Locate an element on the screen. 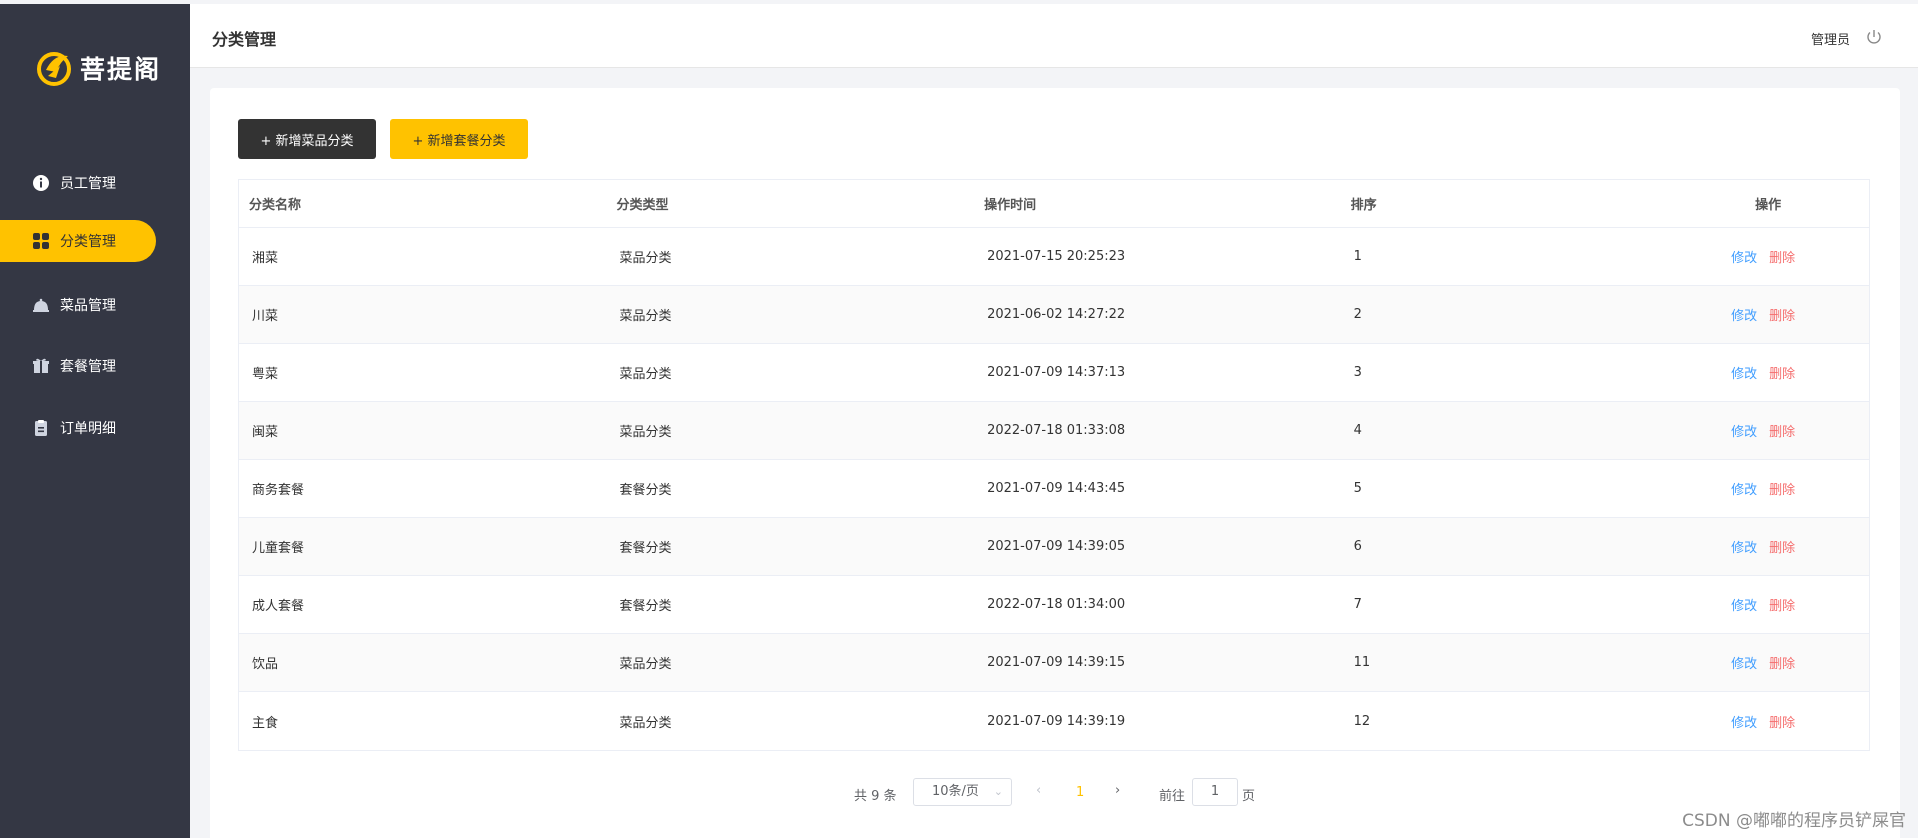 The height and width of the screenshot is (838, 1918). user-name: 管理员 is located at coordinates (1830, 38).